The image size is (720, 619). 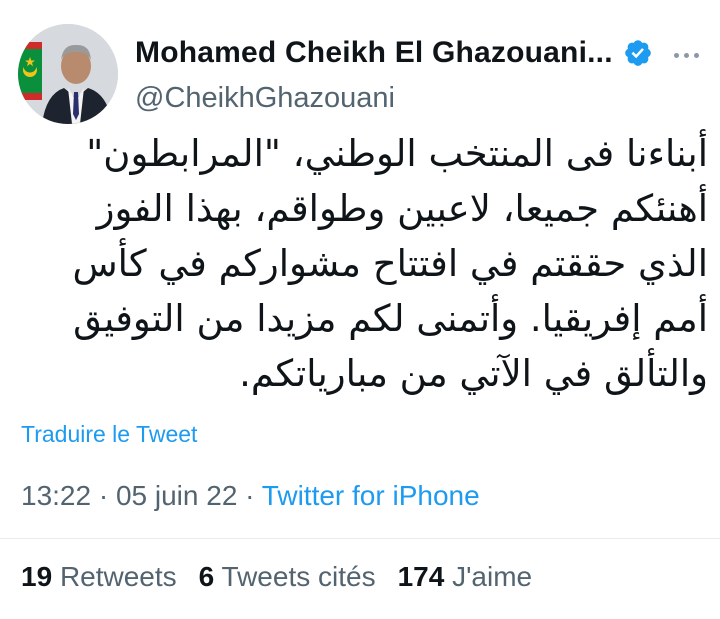 What do you see at coordinates (397, 153) in the screenshot?
I see `tweet-text-line: أبناءنا فى المنتخب الوطني، "المرابطون"` at bounding box center [397, 153].